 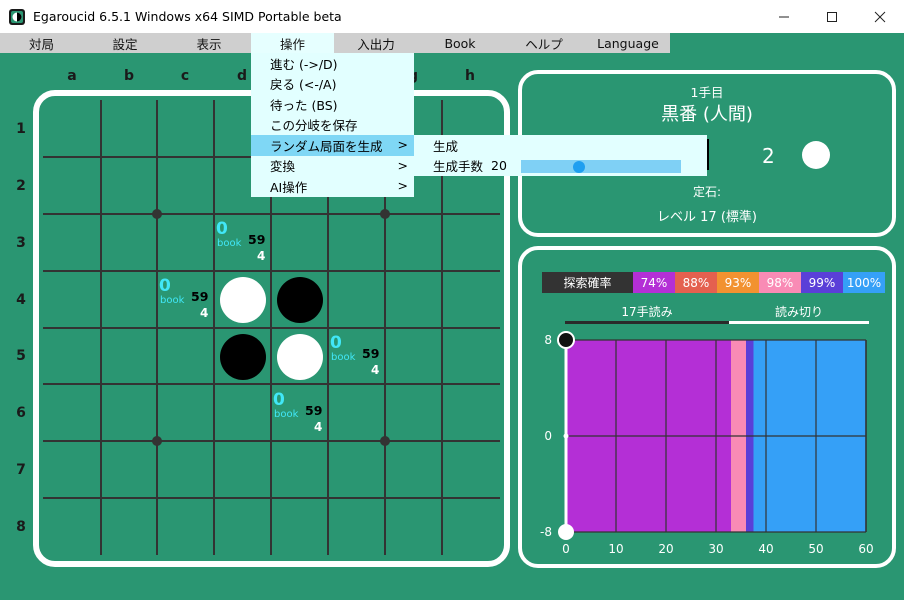 What do you see at coordinates (665, 549) in the screenshot?
I see `x-tick-label: 20` at bounding box center [665, 549].